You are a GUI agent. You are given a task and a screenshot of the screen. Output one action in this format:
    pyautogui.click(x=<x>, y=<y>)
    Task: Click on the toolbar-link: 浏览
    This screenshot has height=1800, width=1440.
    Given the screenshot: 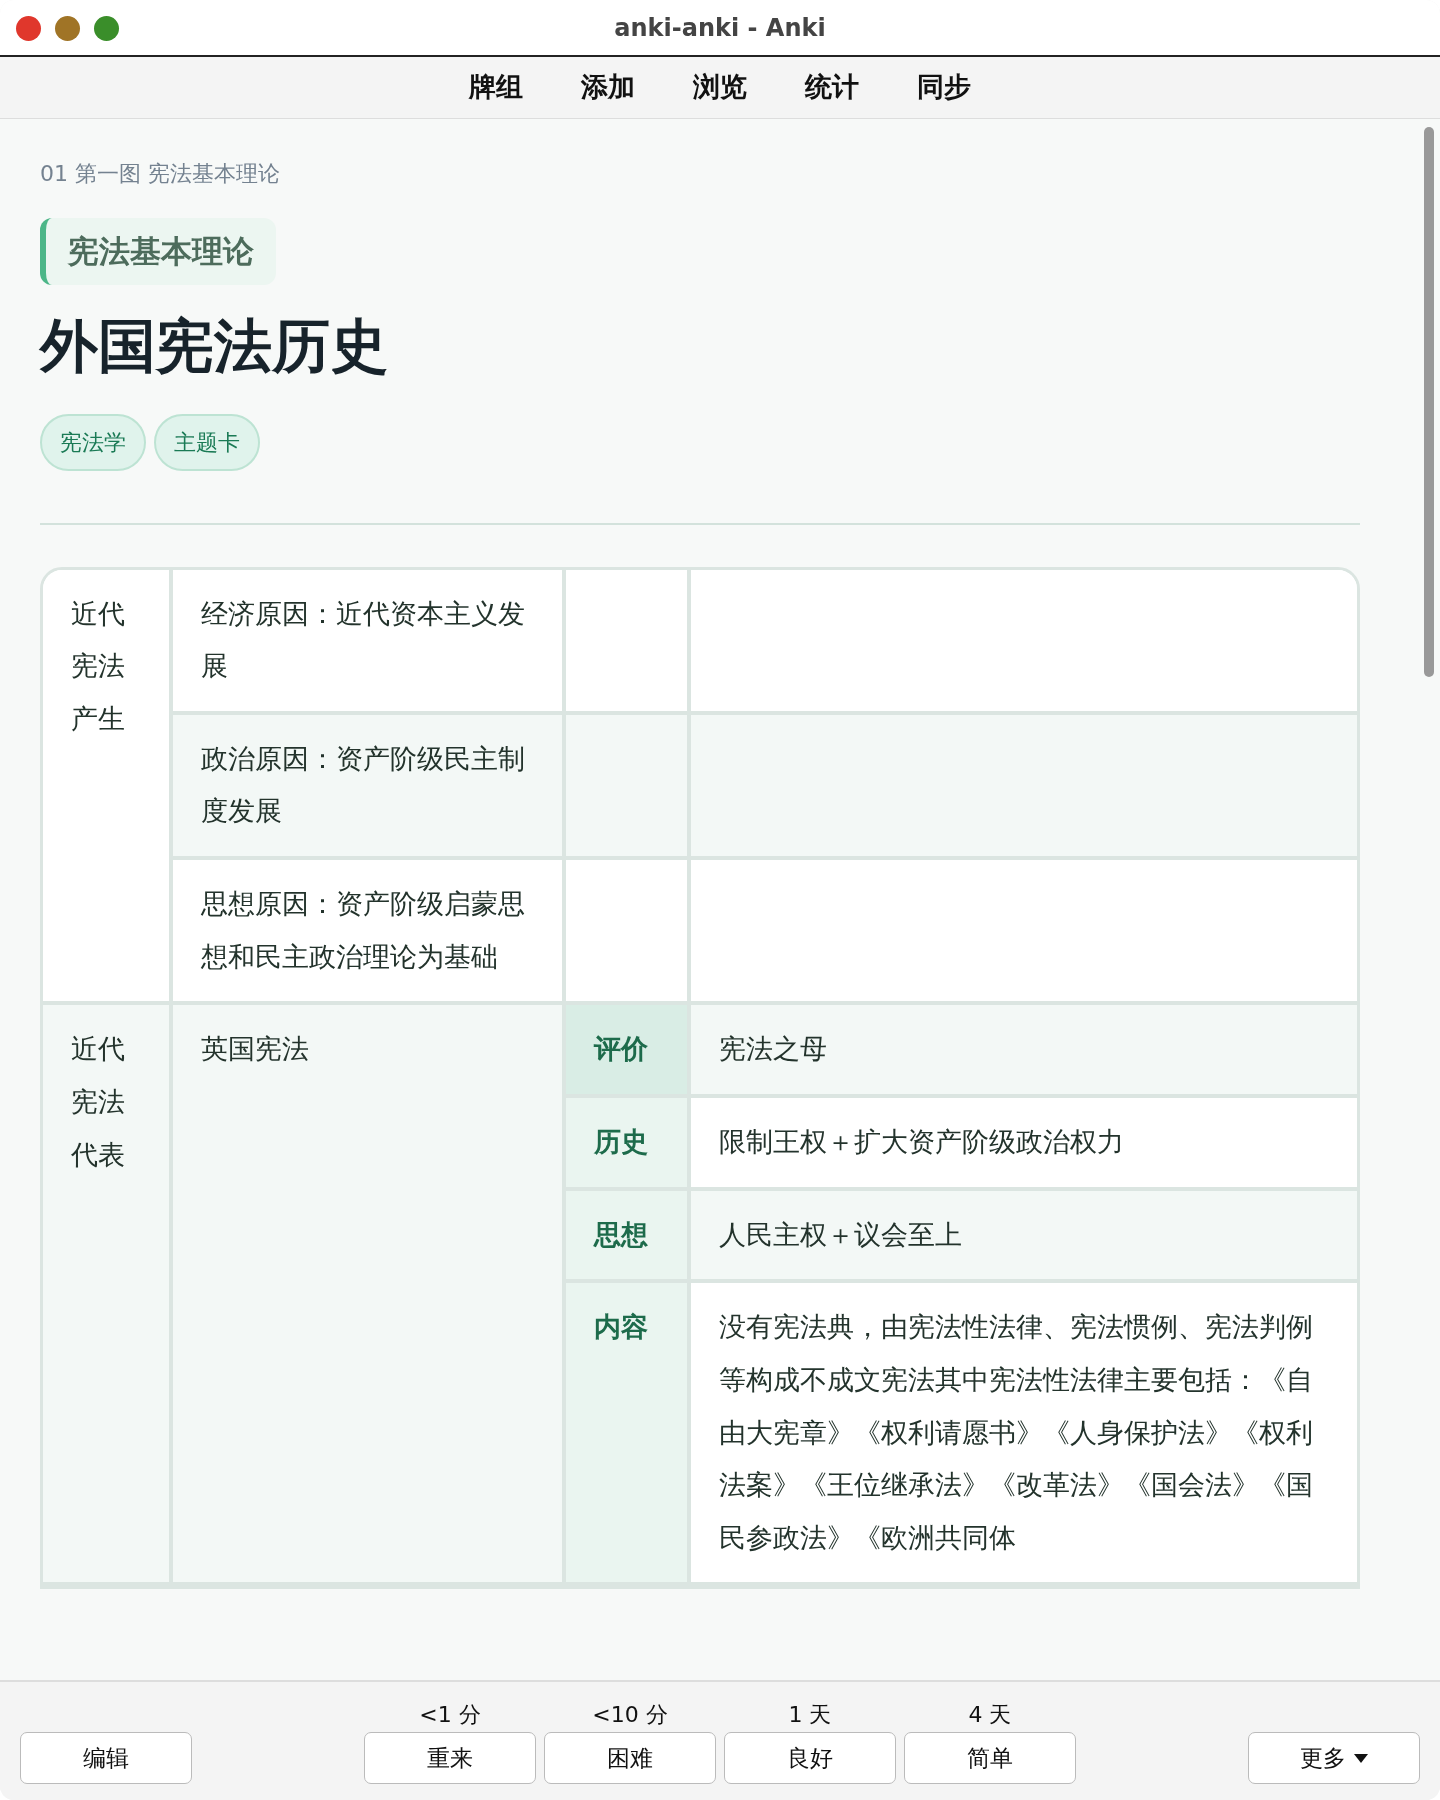 What is the action you would take?
    pyautogui.click(x=720, y=87)
    